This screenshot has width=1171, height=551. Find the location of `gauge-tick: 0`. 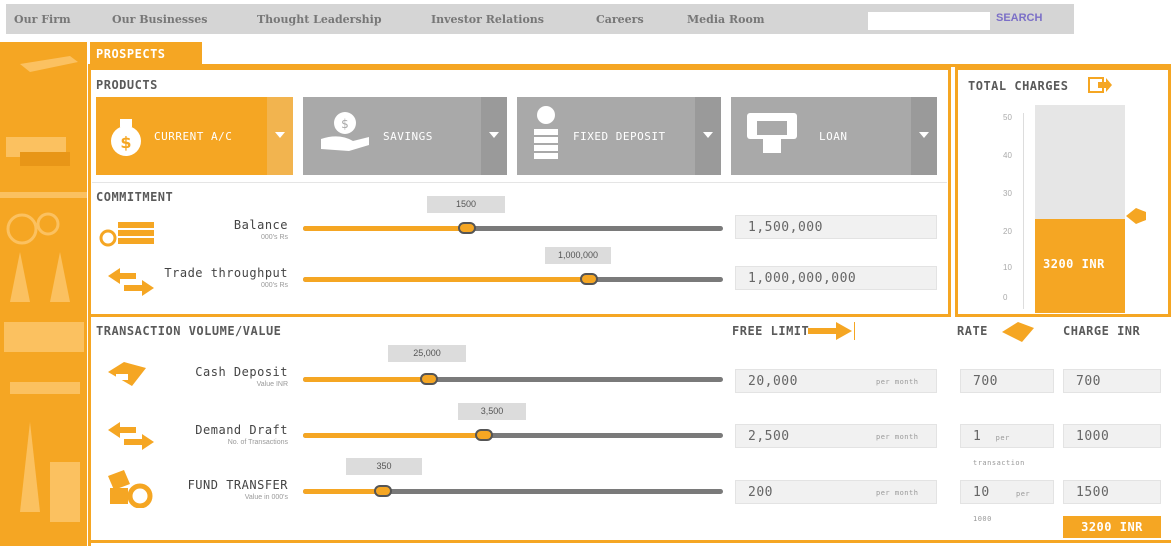

gauge-tick: 0 is located at coordinates (1005, 297).